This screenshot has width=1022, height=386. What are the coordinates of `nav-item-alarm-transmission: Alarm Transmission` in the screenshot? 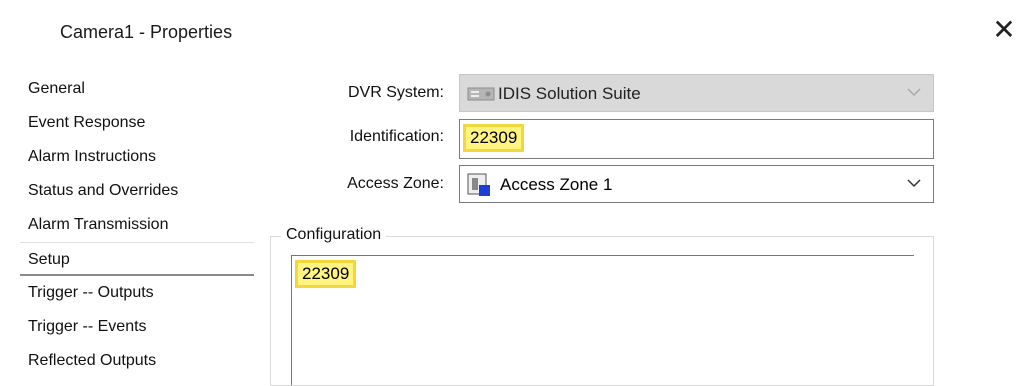 It's located at (137, 225).